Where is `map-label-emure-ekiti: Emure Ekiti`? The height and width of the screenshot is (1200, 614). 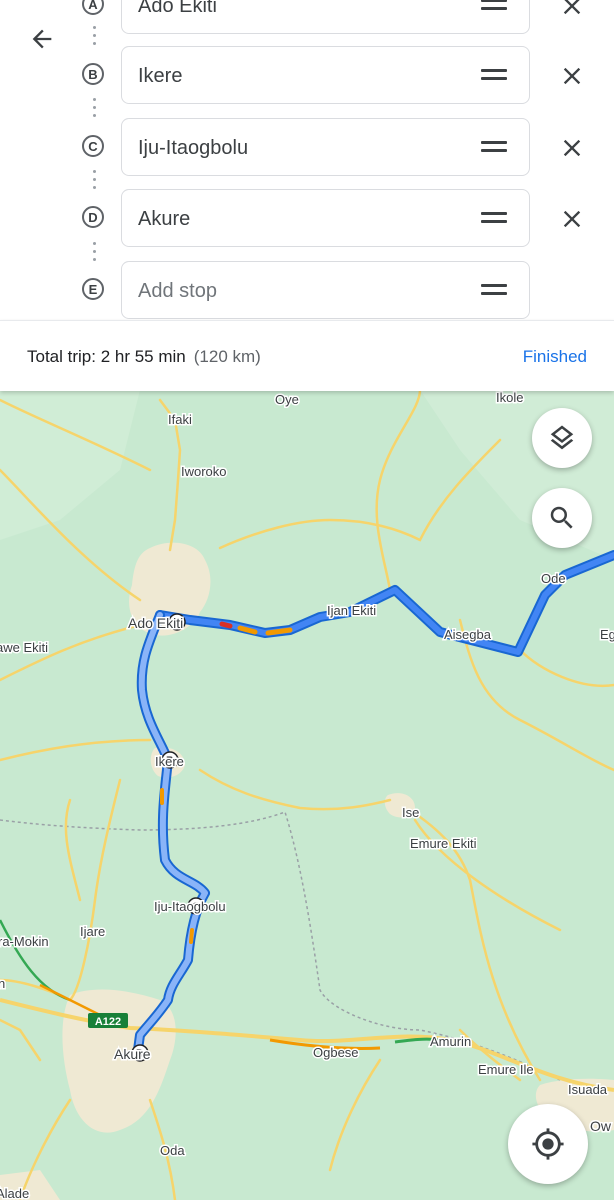 map-label-emure-ekiti: Emure Ekiti is located at coordinates (443, 843).